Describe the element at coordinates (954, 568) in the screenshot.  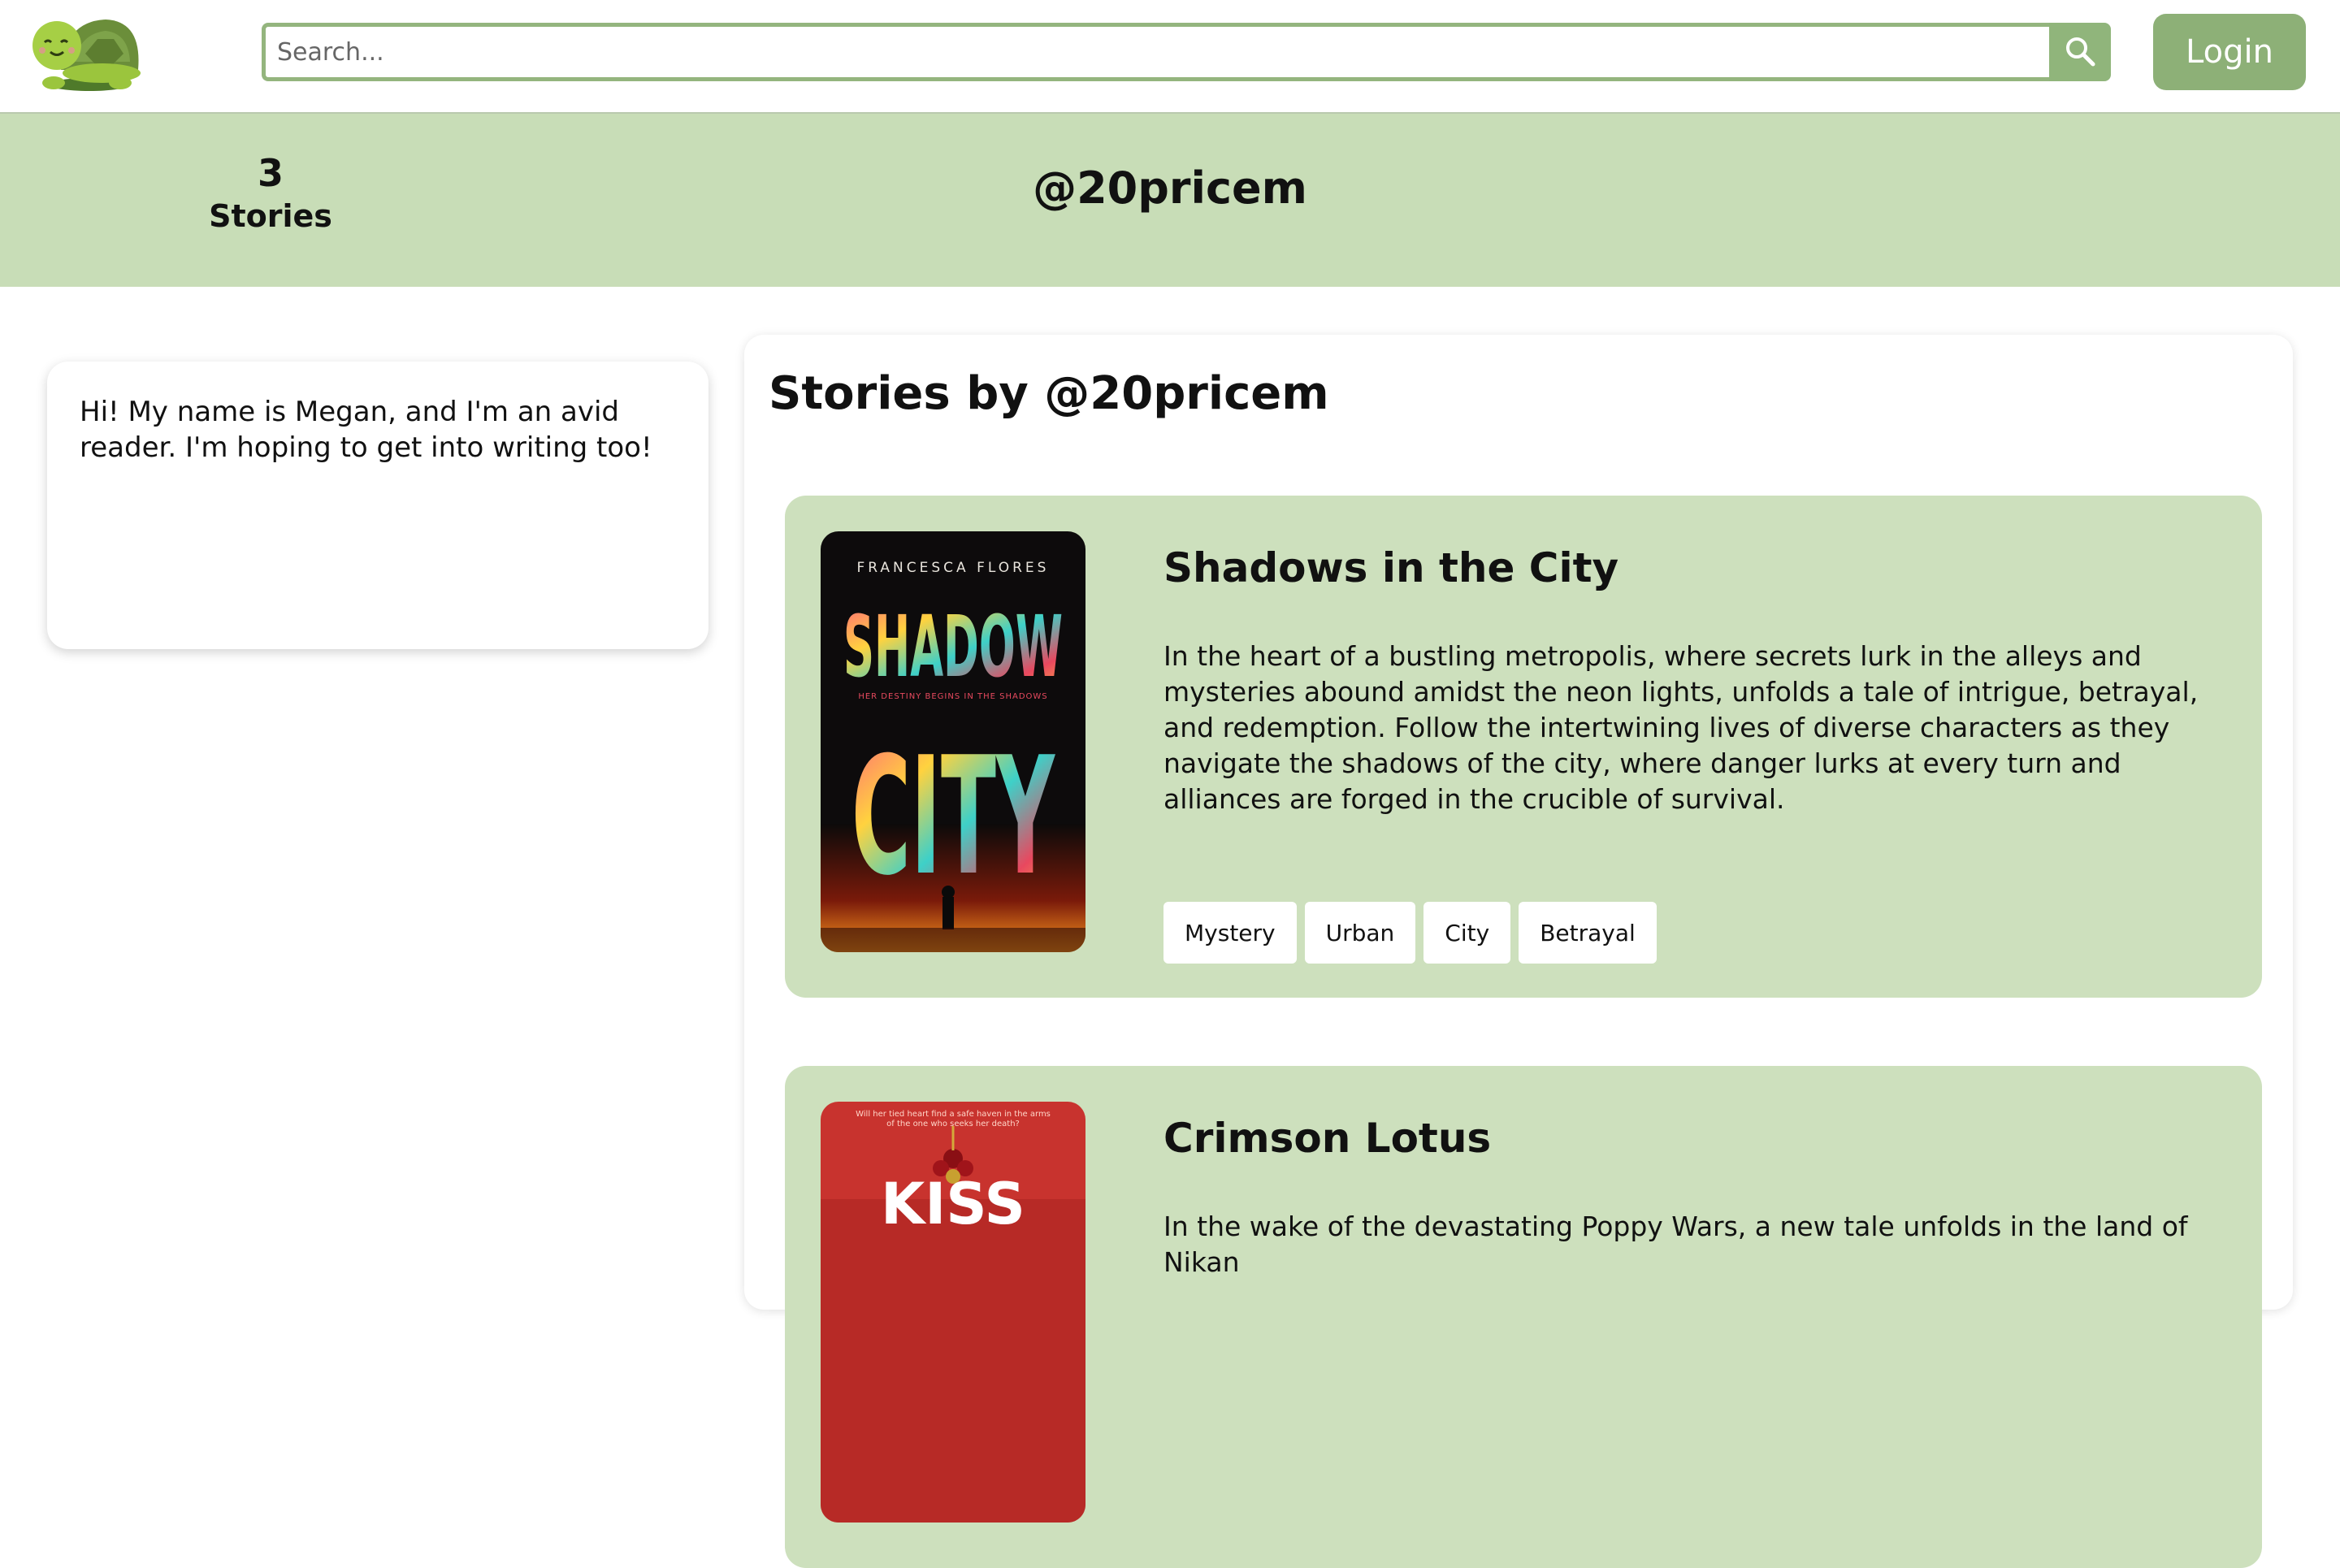
I see `cover-author-text: FRANCESCA FLORES` at that location.